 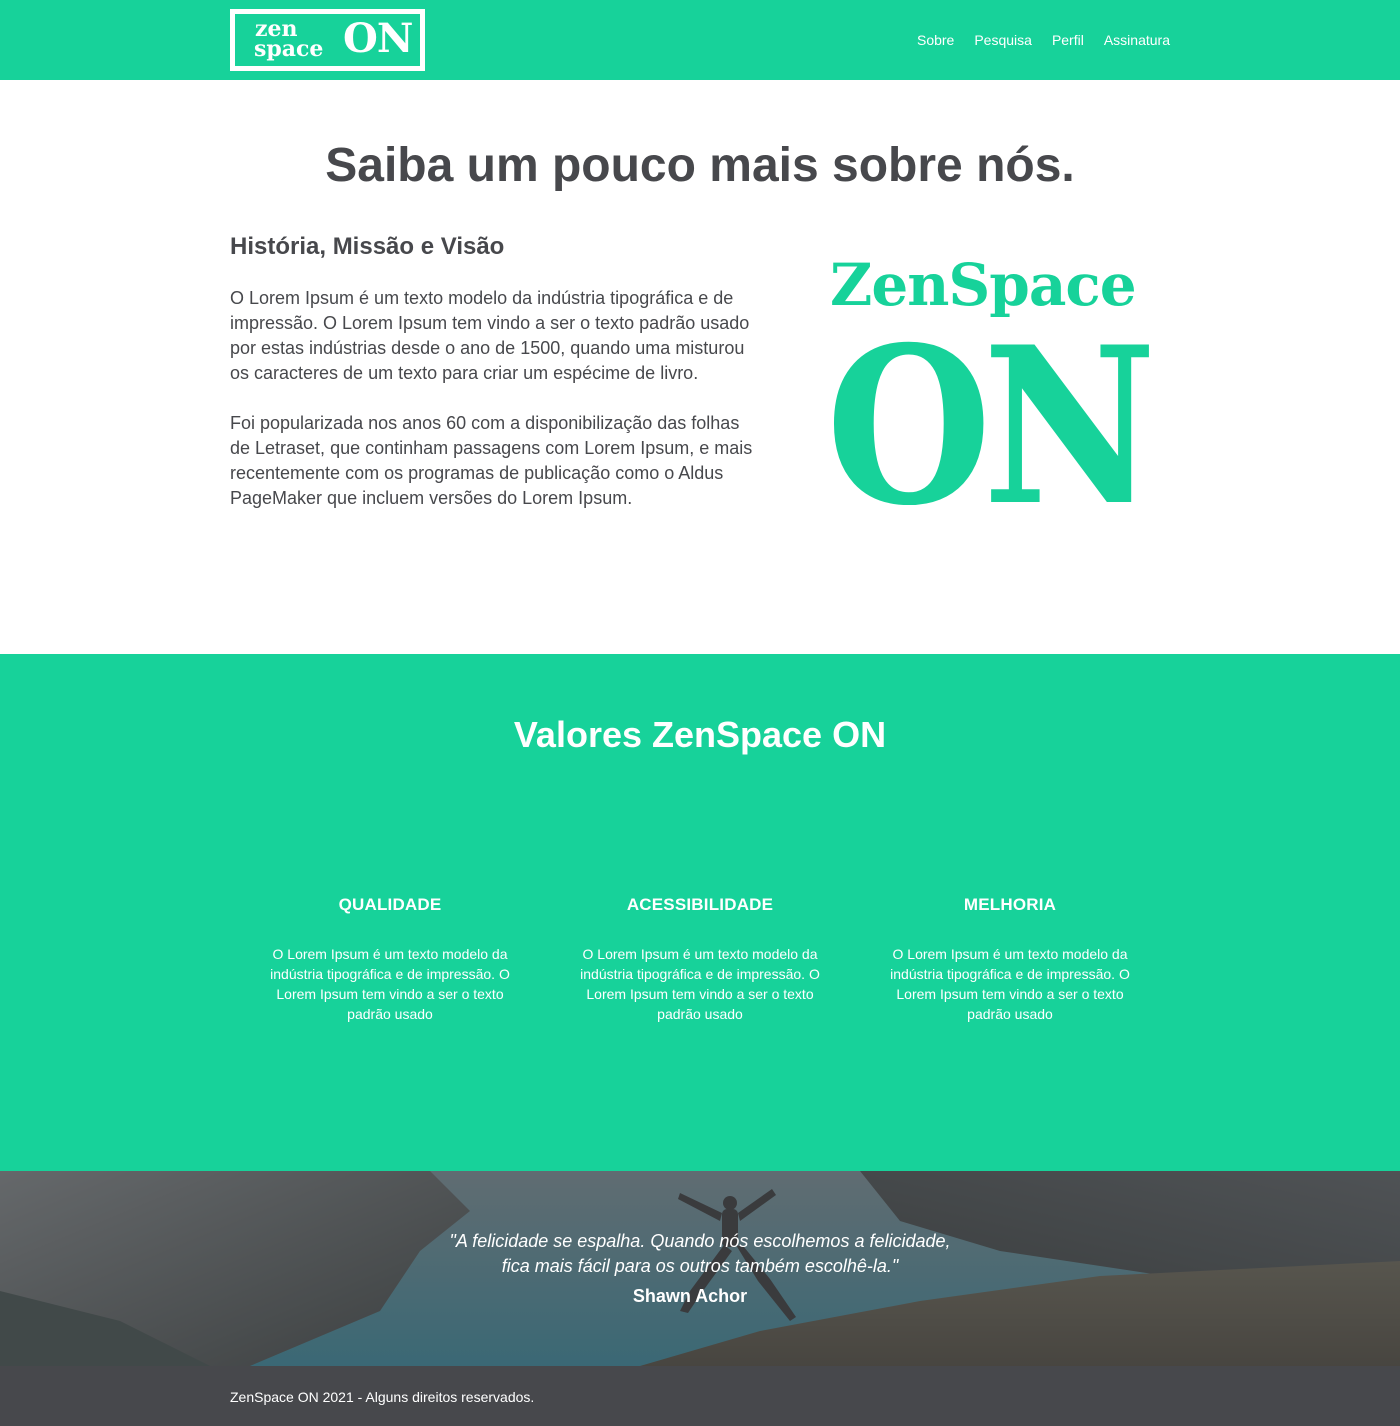 What do you see at coordinates (390, 904) in the screenshot?
I see `value-title: QUALIDADE` at bounding box center [390, 904].